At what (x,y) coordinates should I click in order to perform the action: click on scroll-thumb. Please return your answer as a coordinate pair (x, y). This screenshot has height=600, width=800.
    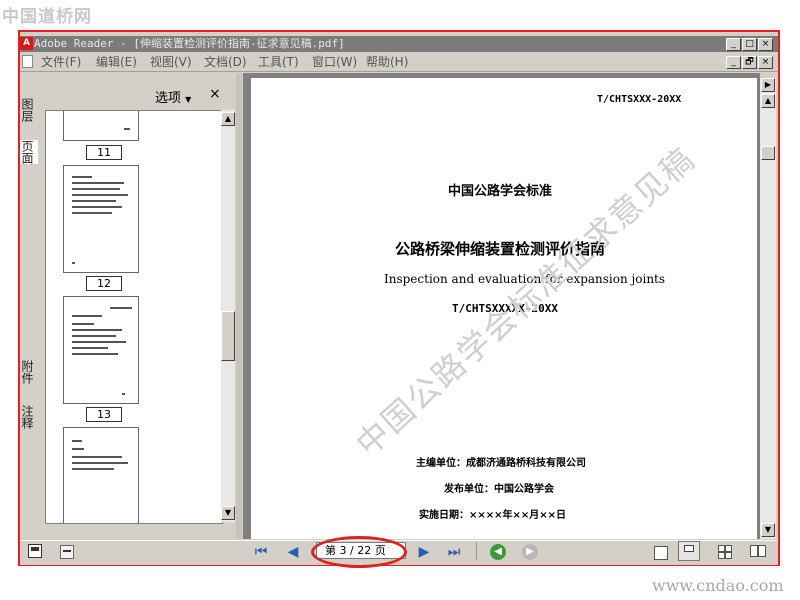
    Looking at the image, I should click on (228, 336).